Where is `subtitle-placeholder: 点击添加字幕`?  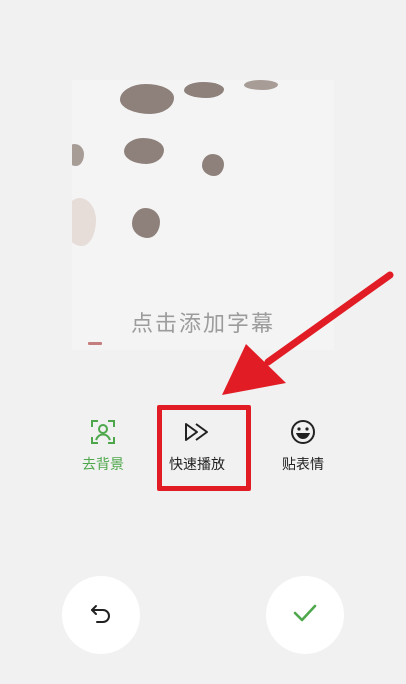 subtitle-placeholder: 点击添加字幕 is located at coordinates (203, 322).